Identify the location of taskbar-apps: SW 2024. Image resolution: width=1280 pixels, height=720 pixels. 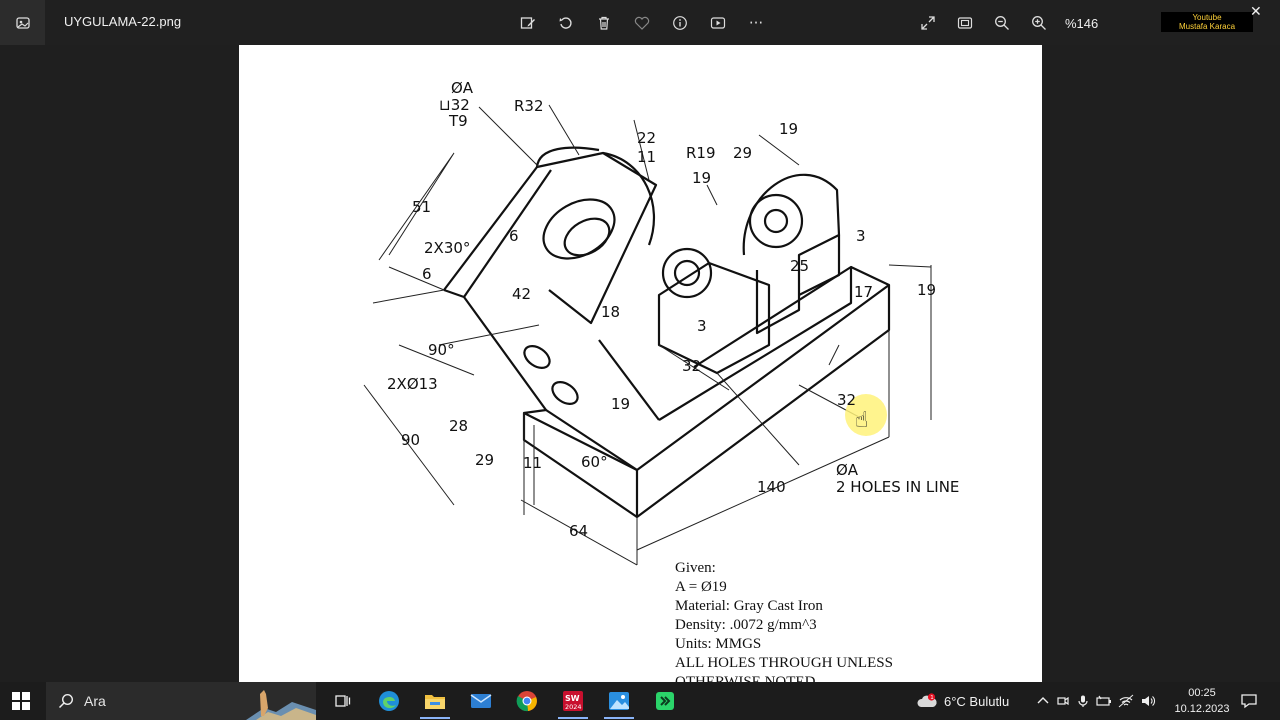
(504, 701).